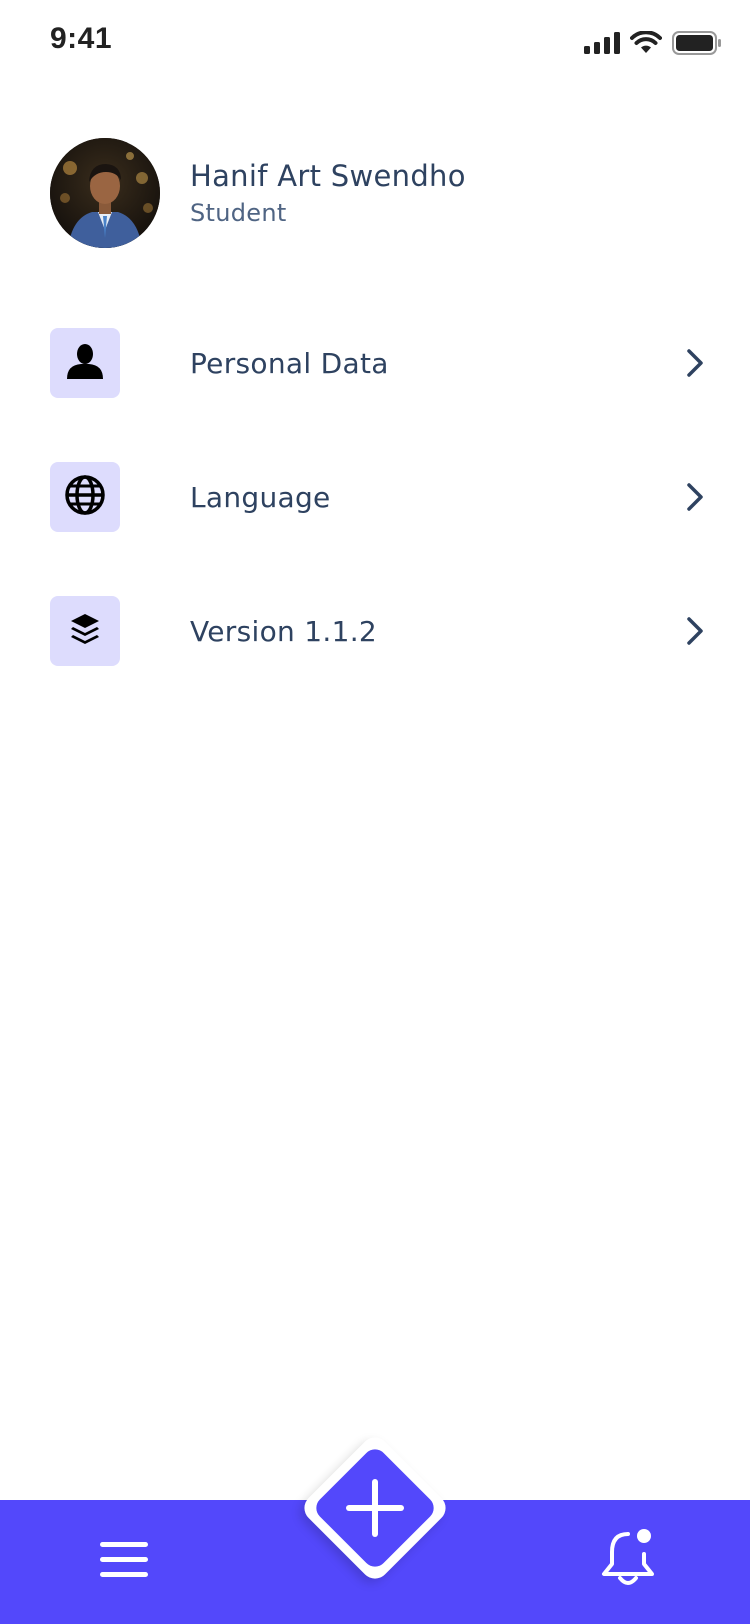 This screenshot has height=1624, width=750. Describe the element at coordinates (375, 44) in the screenshot. I see `status-bar: 9:41` at that location.